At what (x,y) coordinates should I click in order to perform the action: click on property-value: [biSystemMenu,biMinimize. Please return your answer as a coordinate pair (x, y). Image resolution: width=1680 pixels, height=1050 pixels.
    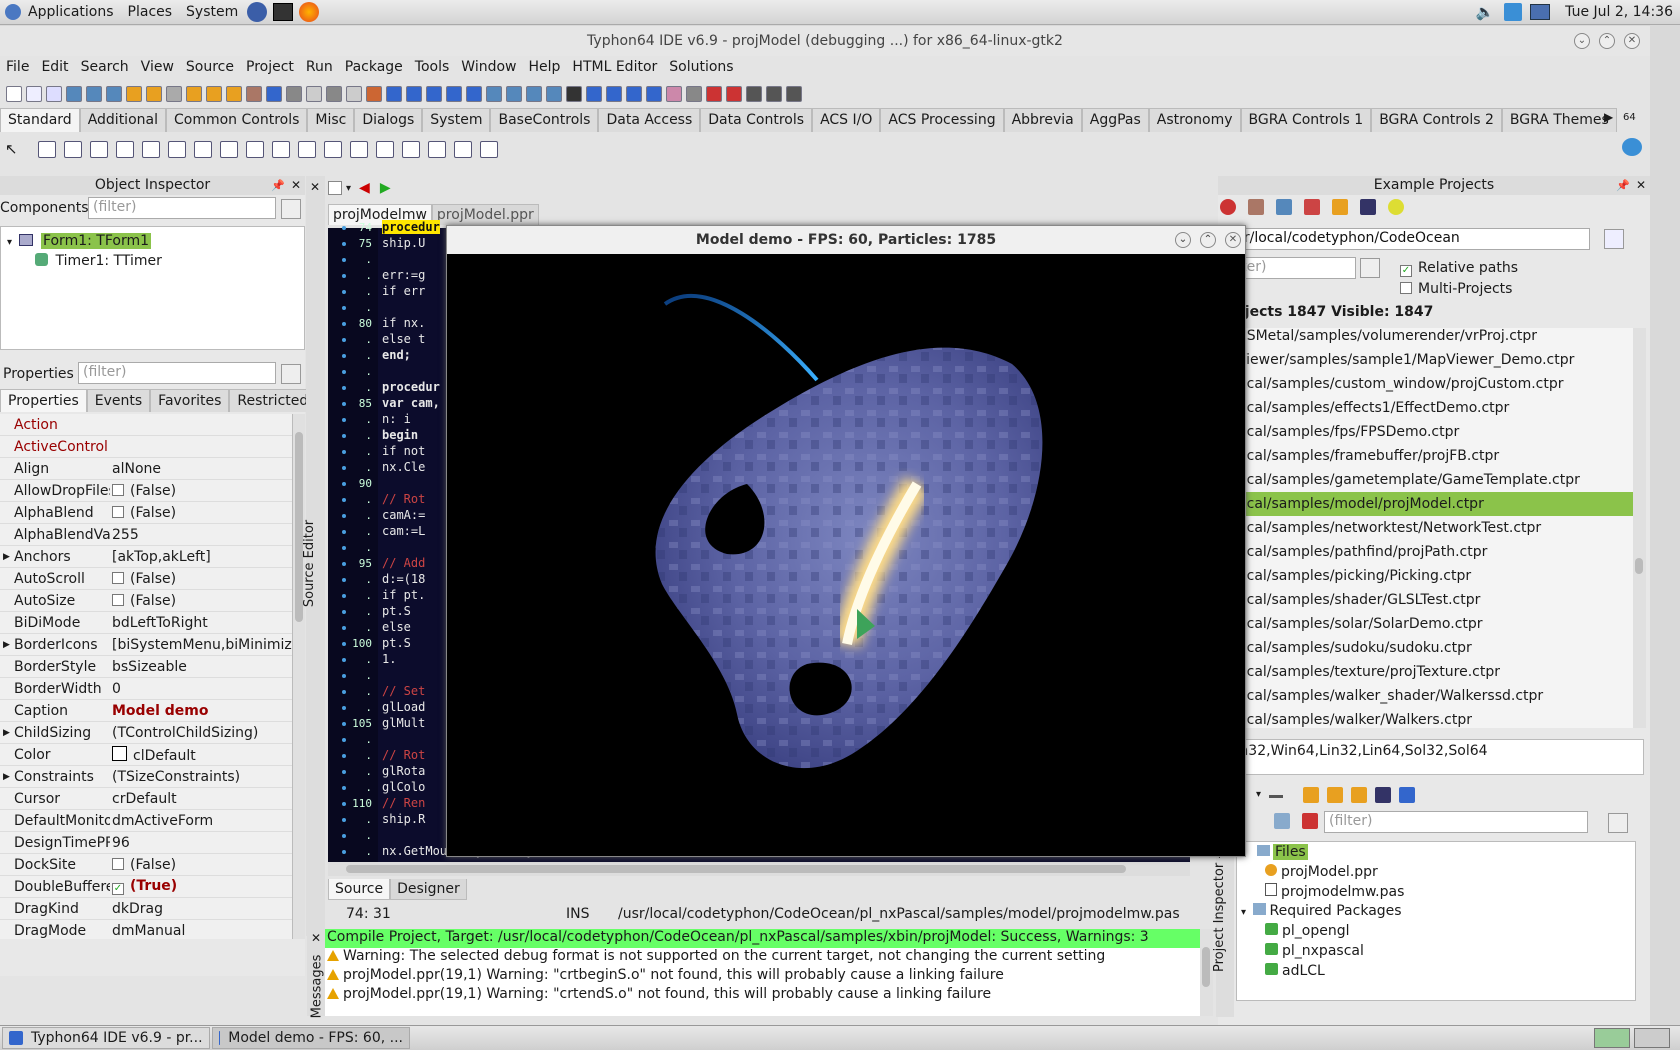
    Looking at the image, I should click on (201, 645).